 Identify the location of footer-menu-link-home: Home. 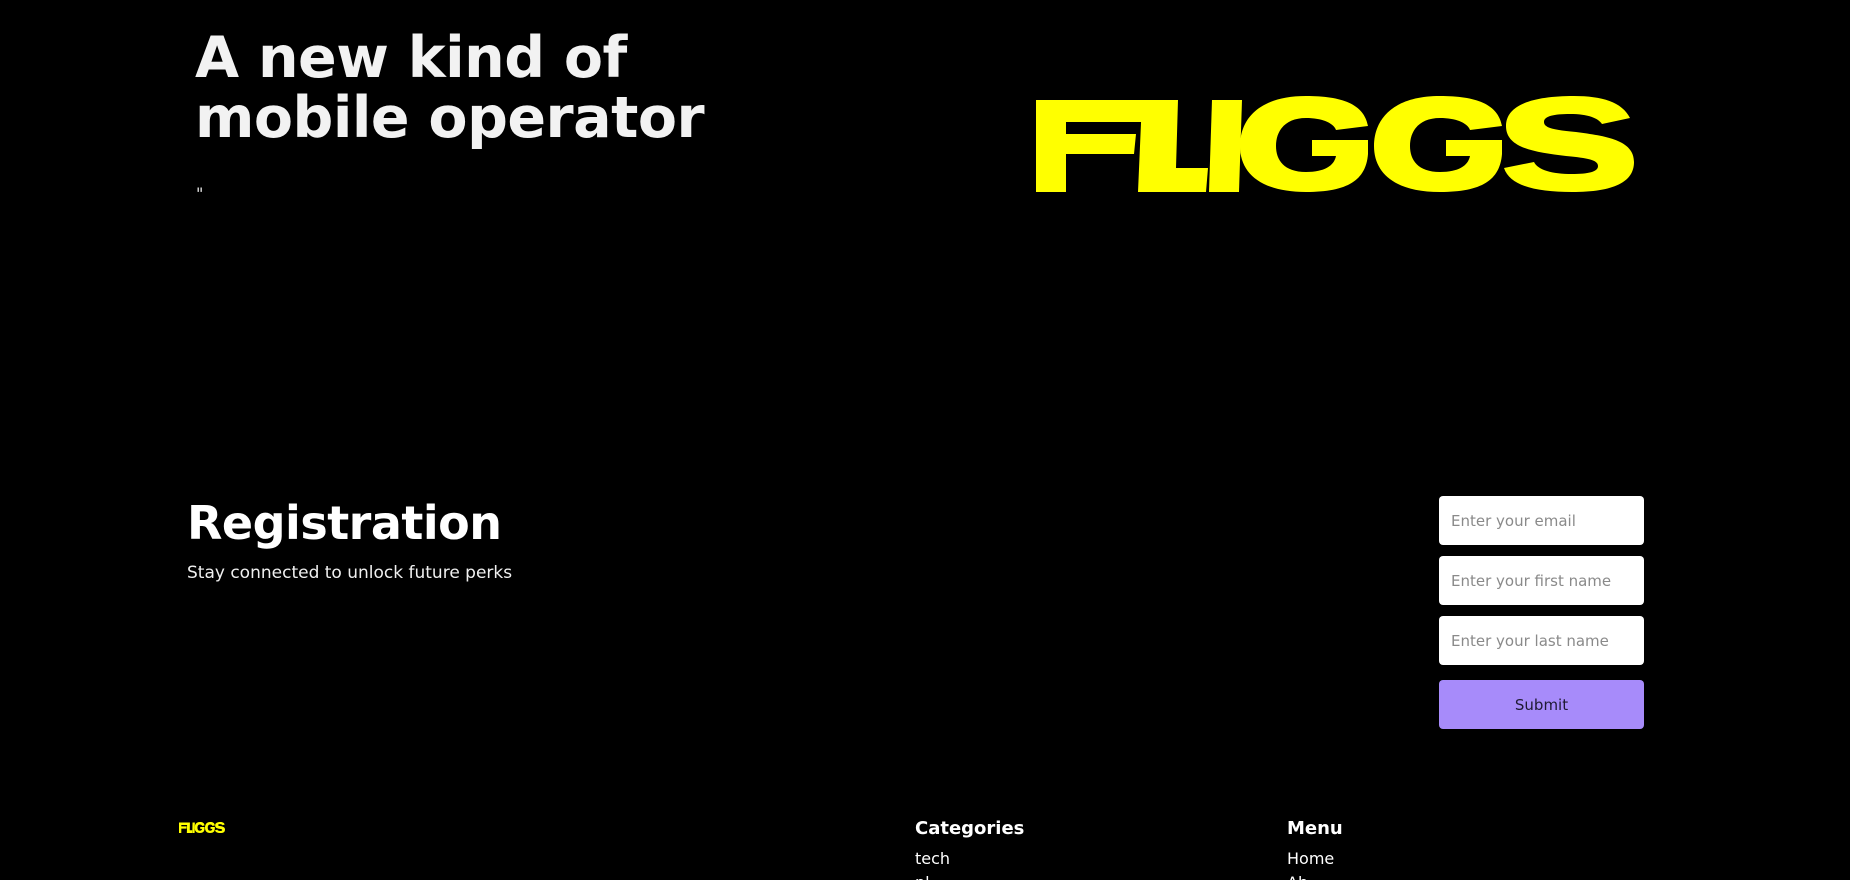
(1315, 859).